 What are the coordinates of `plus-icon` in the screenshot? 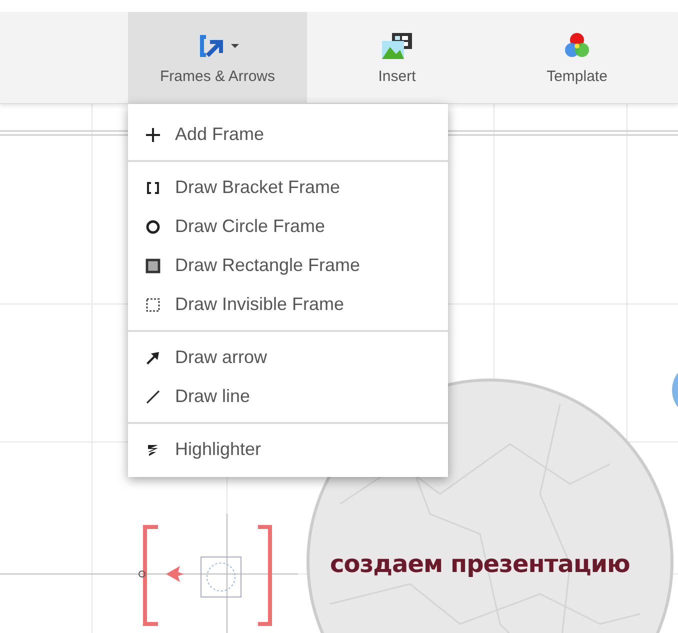 It's located at (153, 134).